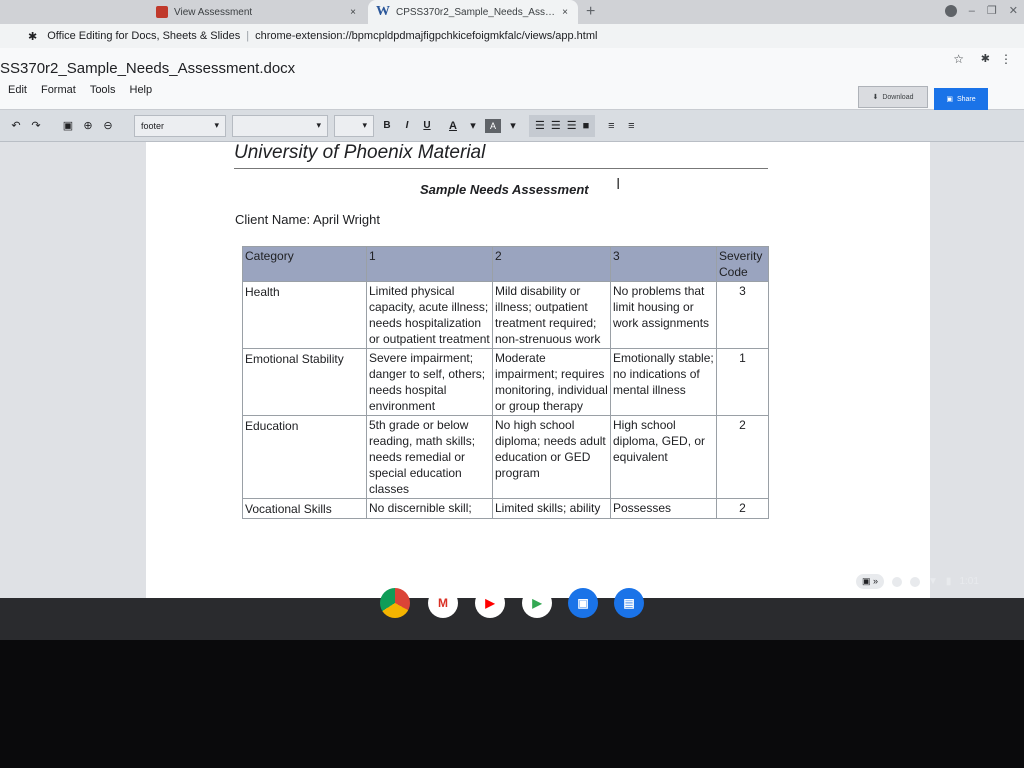 This screenshot has height=768, width=1024. I want to click on menu-tools: Tools, so click(103, 90).